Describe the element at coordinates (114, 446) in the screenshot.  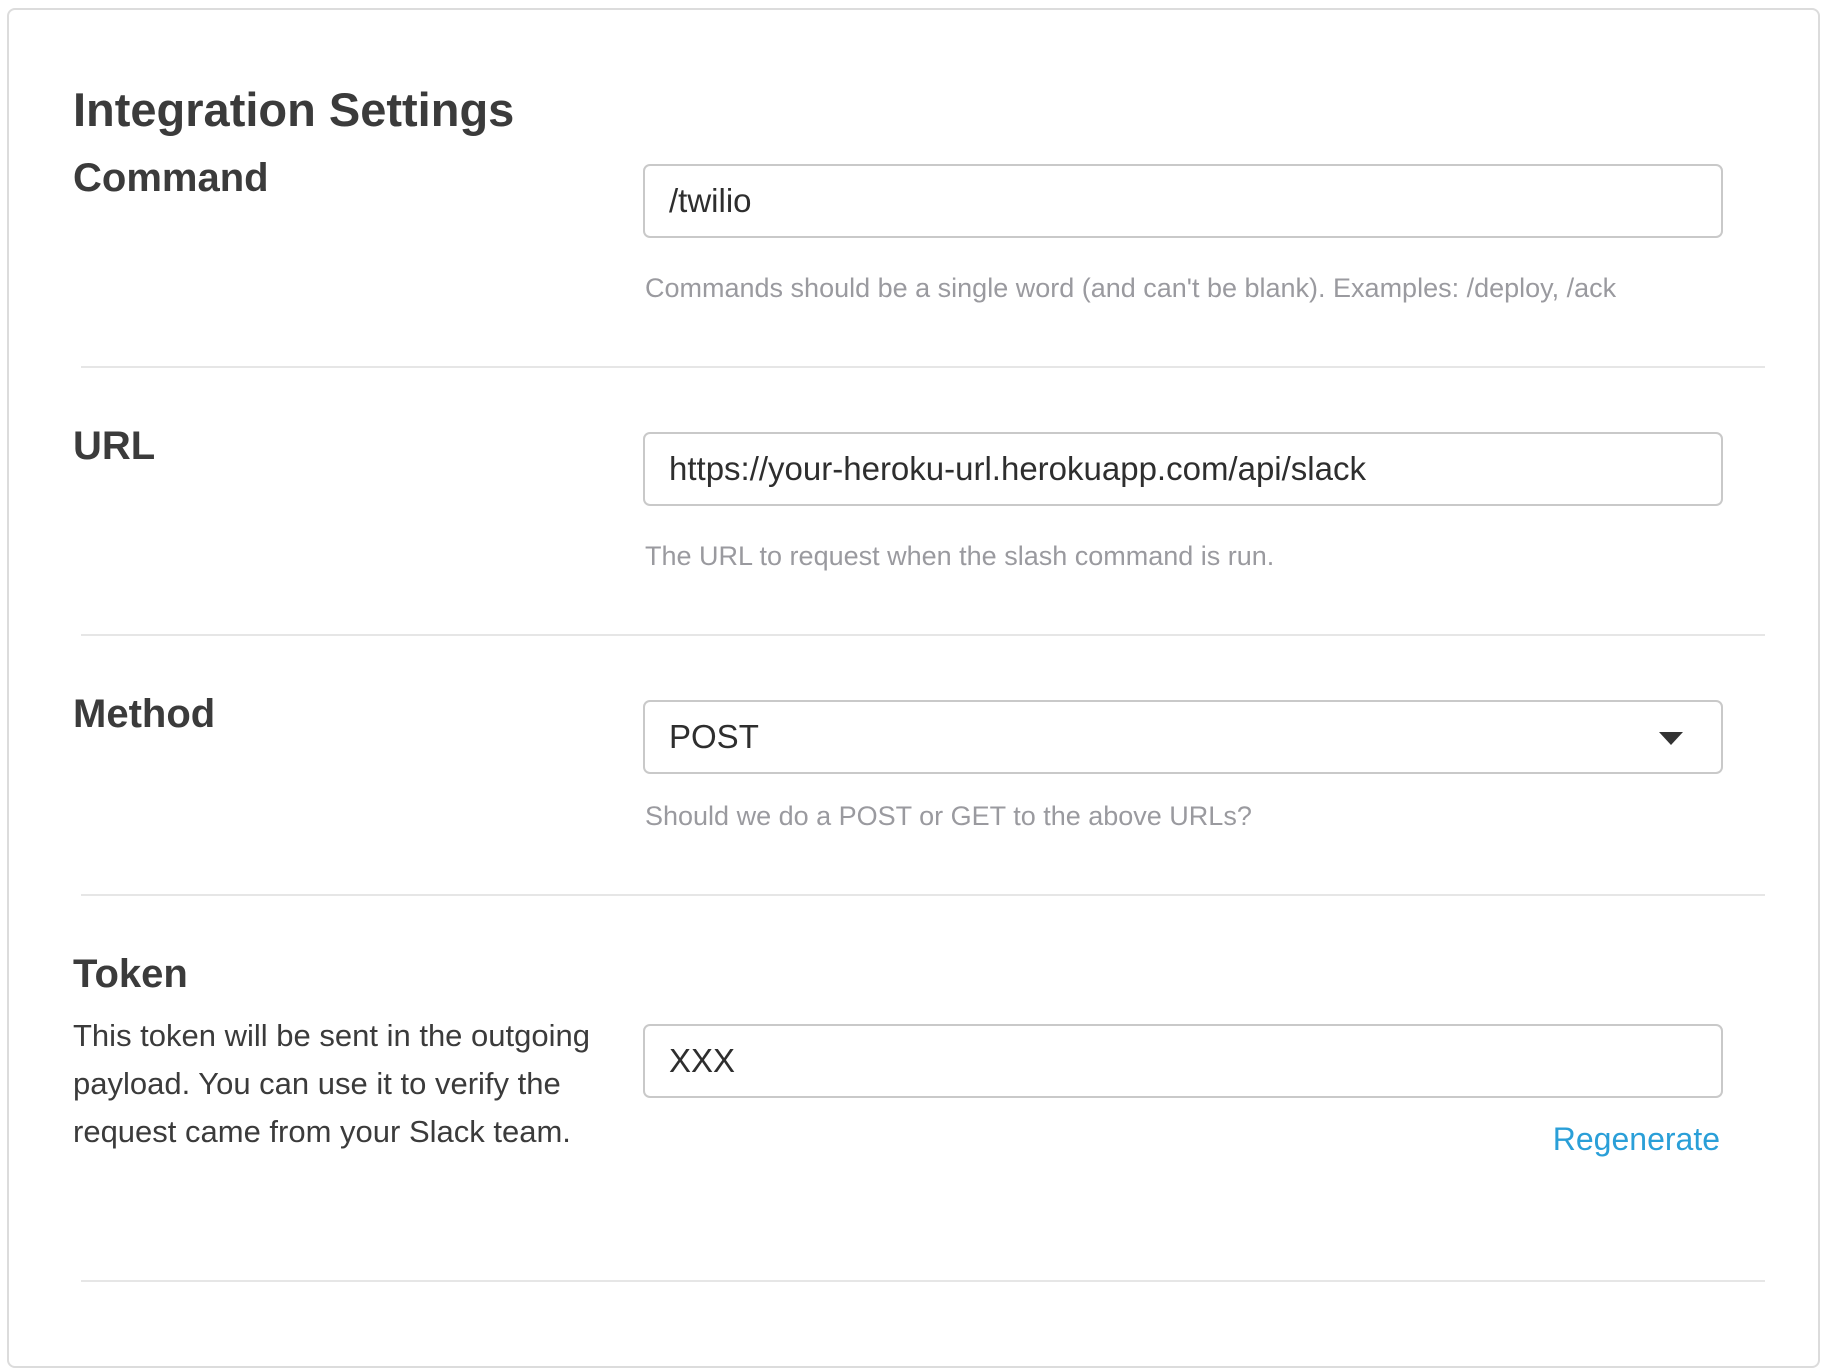
I see `url-label: URL` at that location.